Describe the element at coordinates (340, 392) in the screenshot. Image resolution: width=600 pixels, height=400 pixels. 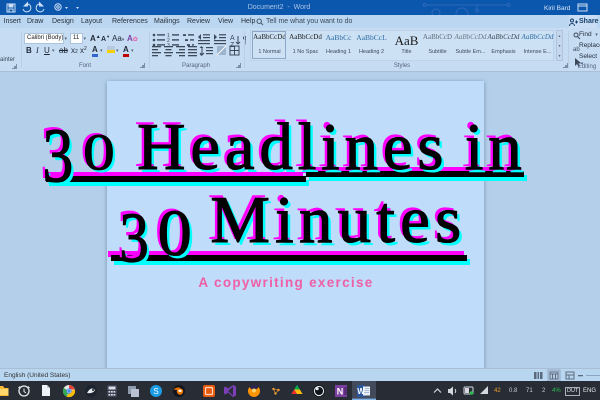
I see `svg-text: N` at that location.